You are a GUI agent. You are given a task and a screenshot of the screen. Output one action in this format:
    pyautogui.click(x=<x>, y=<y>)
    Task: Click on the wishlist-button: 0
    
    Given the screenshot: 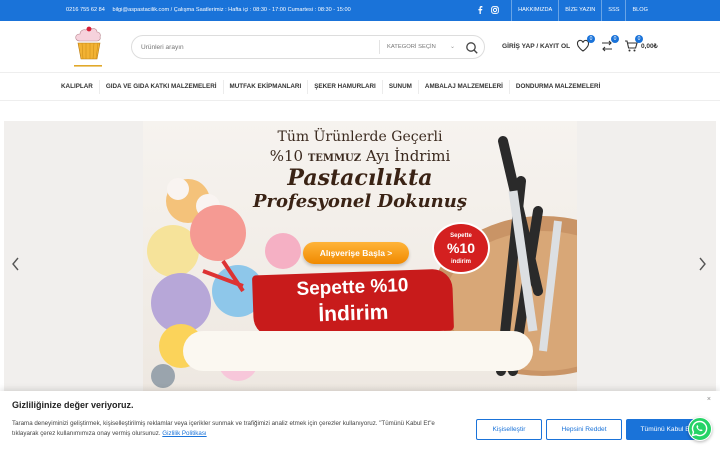 What is the action you would take?
    pyautogui.click(x=585, y=44)
    